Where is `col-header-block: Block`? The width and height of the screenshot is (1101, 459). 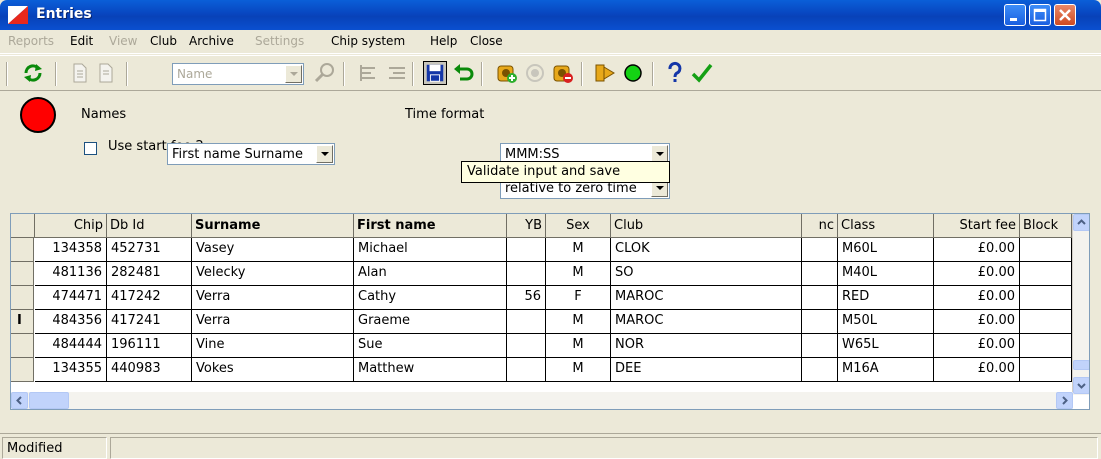 col-header-block: Block is located at coordinates (1046, 226).